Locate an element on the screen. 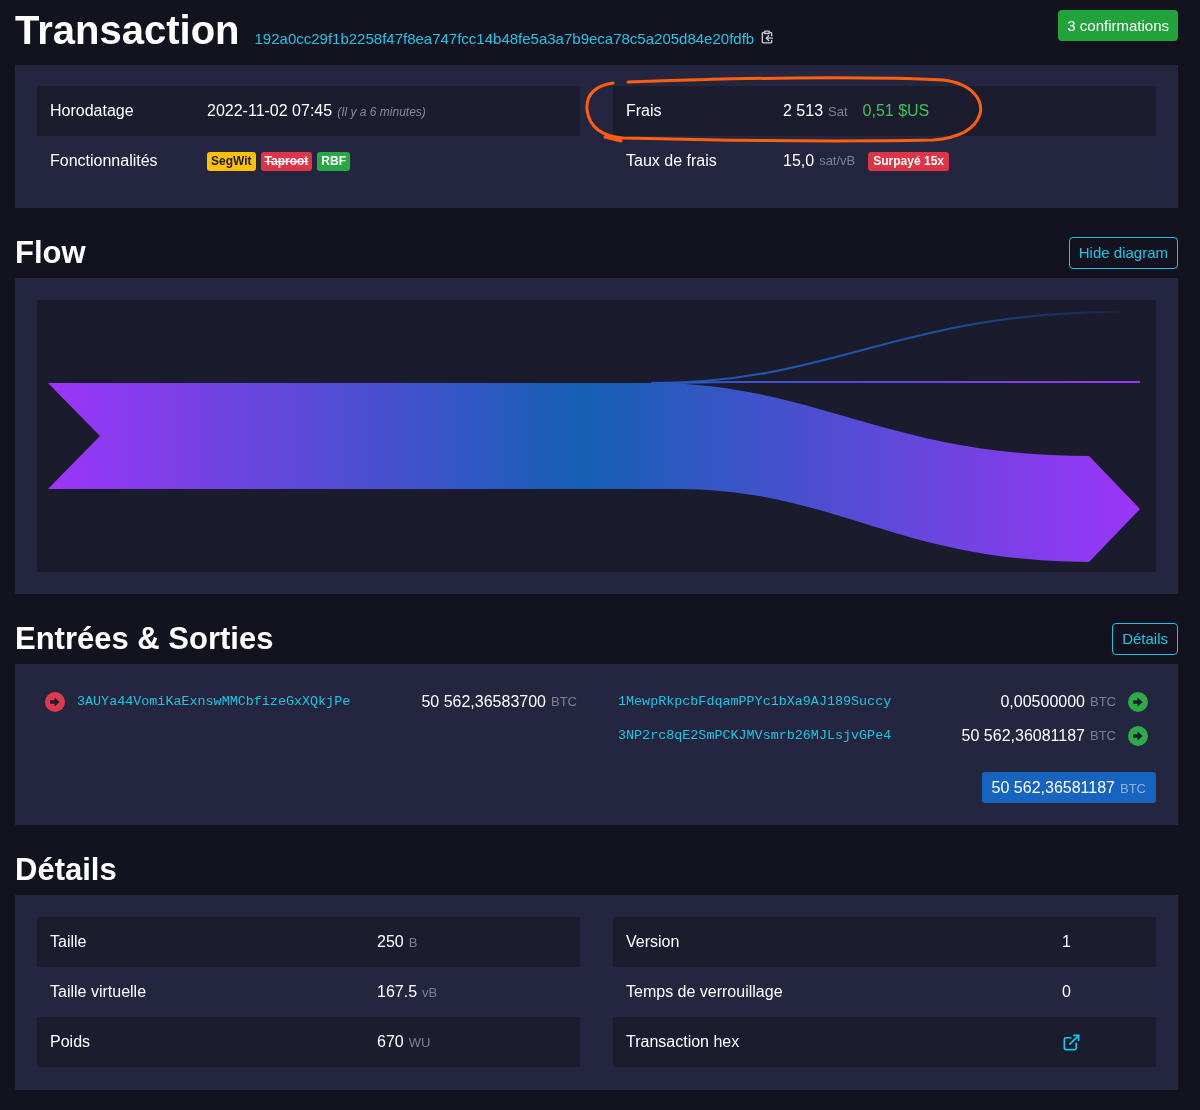 The image size is (1200, 1110). section-heading: Détails is located at coordinates (66, 870).